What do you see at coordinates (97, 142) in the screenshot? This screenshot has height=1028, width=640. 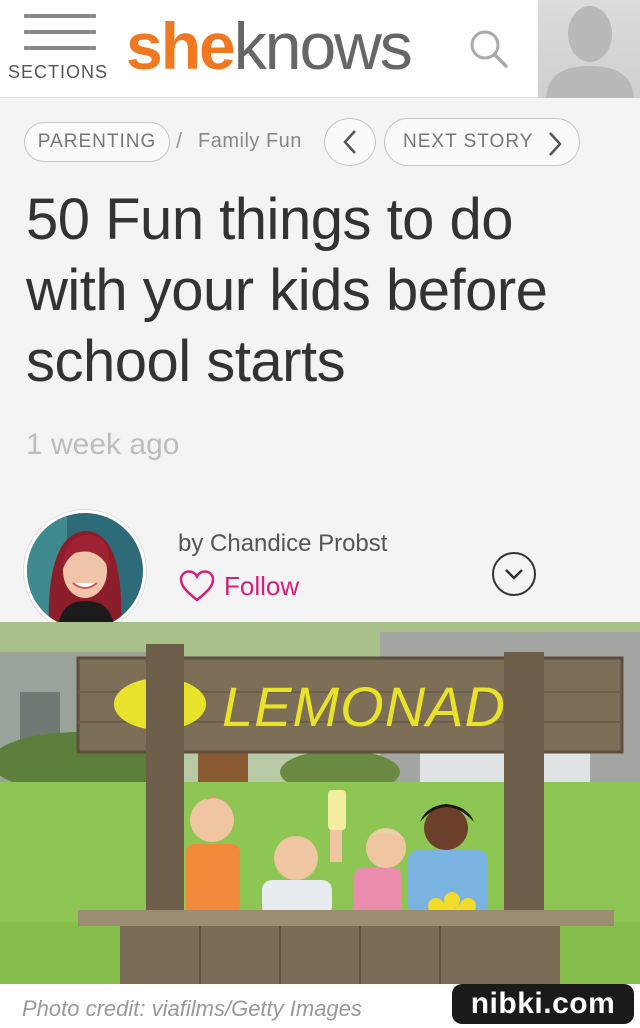 I see `category-tag-parenting: PARENTING` at bounding box center [97, 142].